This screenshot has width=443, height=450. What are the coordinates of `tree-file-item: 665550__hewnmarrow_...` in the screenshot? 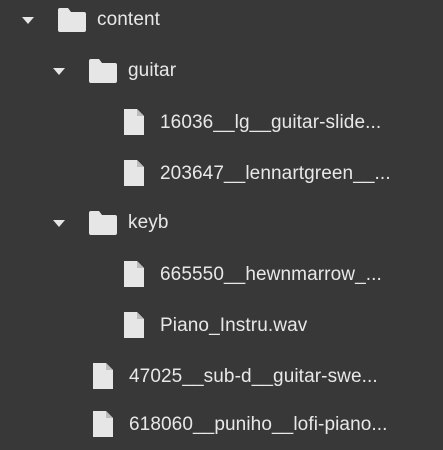 It's located at (221, 274).